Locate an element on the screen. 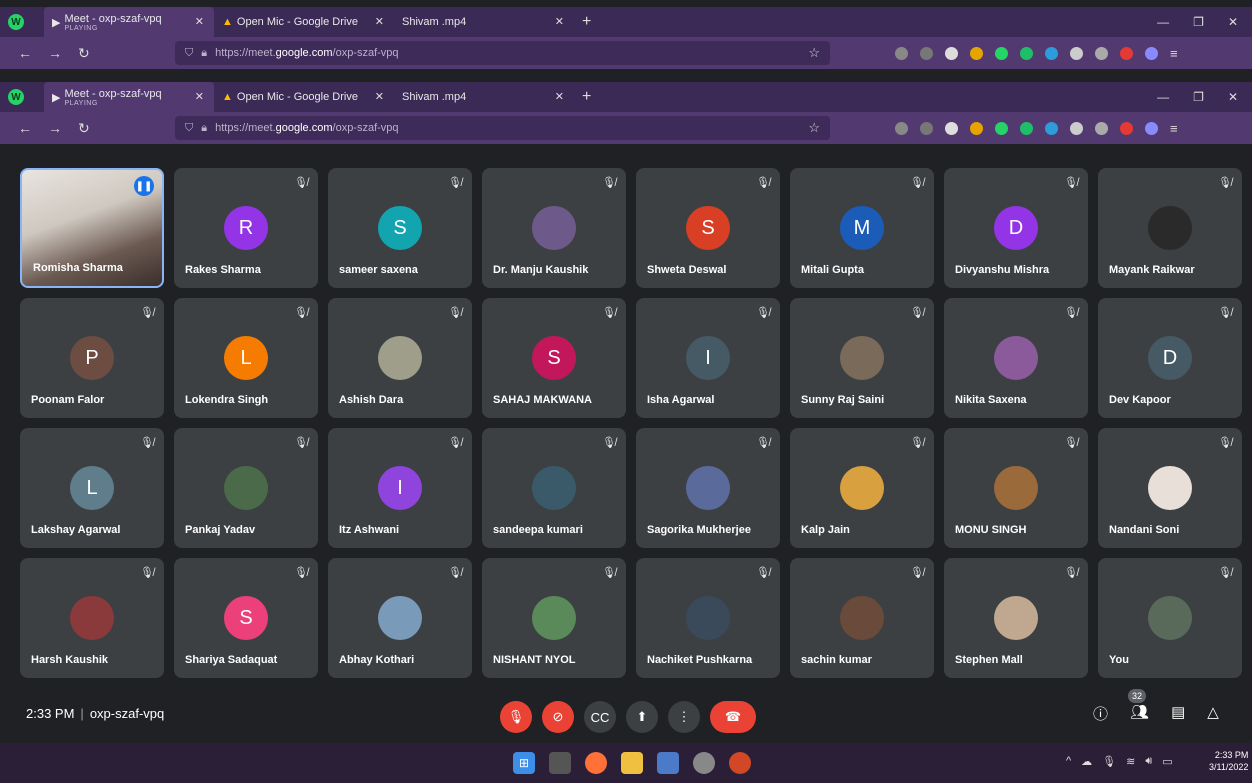 This screenshot has height=783, width=1252. participant-tile: 🎙︎̸ MONU SINGH is located at coordinates (1016, 488).